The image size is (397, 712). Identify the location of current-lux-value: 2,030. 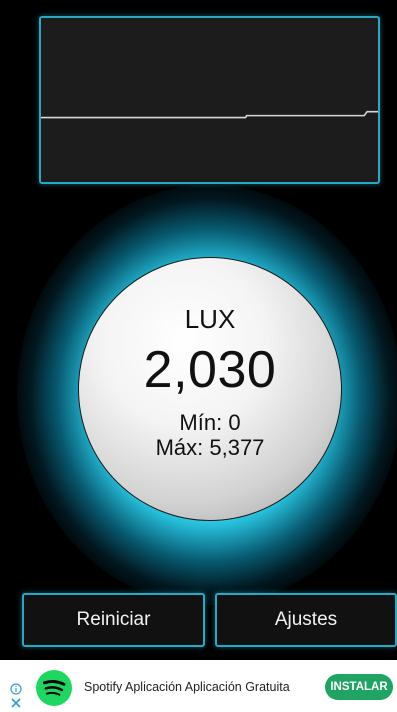
(210, 370).